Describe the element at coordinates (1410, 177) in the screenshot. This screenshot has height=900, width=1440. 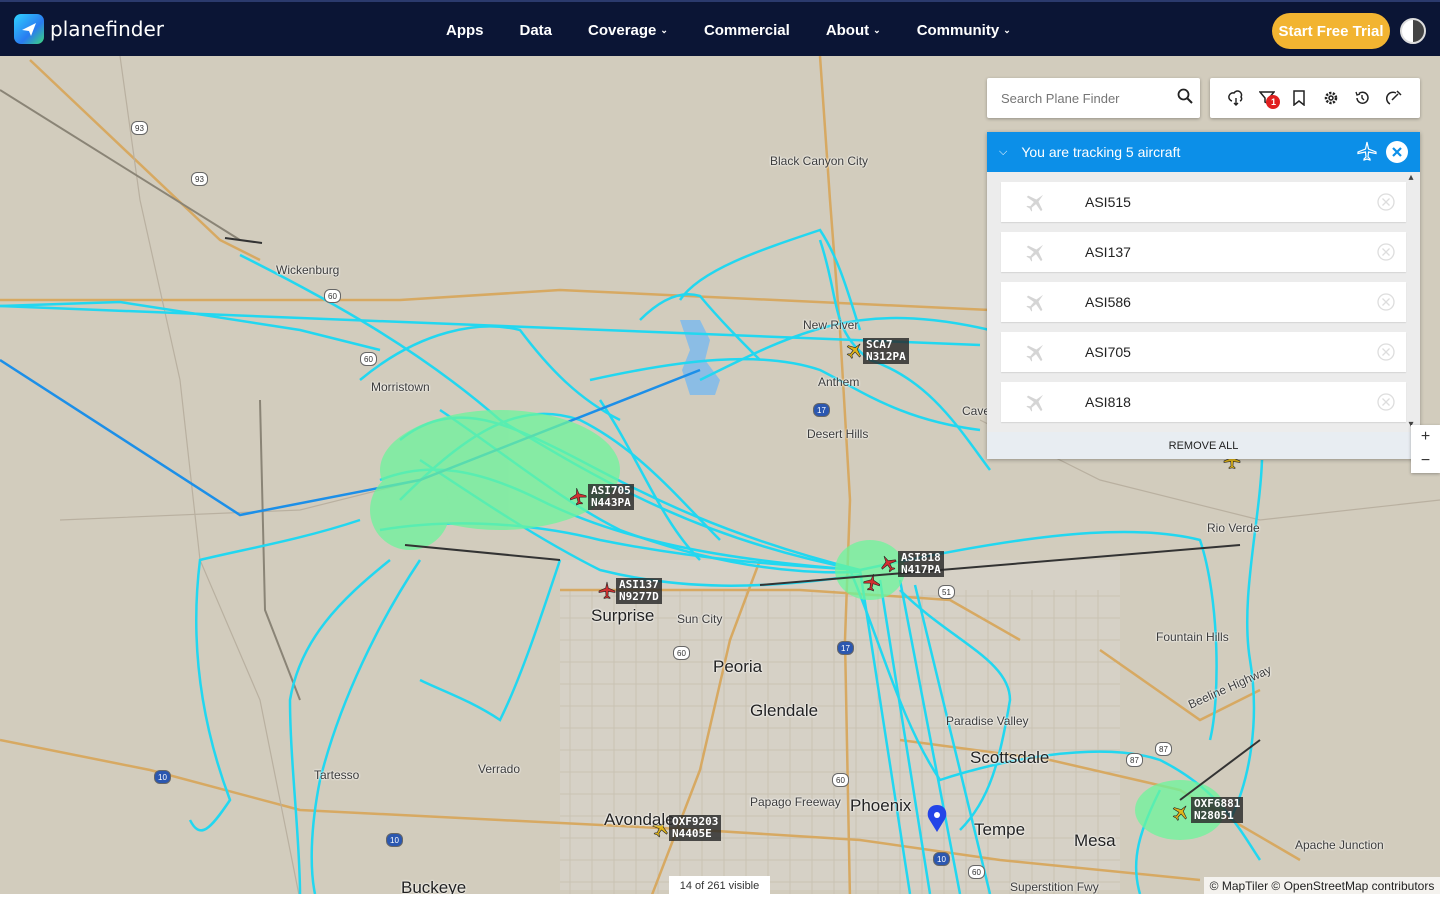
I see `scroll-up-icon: ▴` at that location.